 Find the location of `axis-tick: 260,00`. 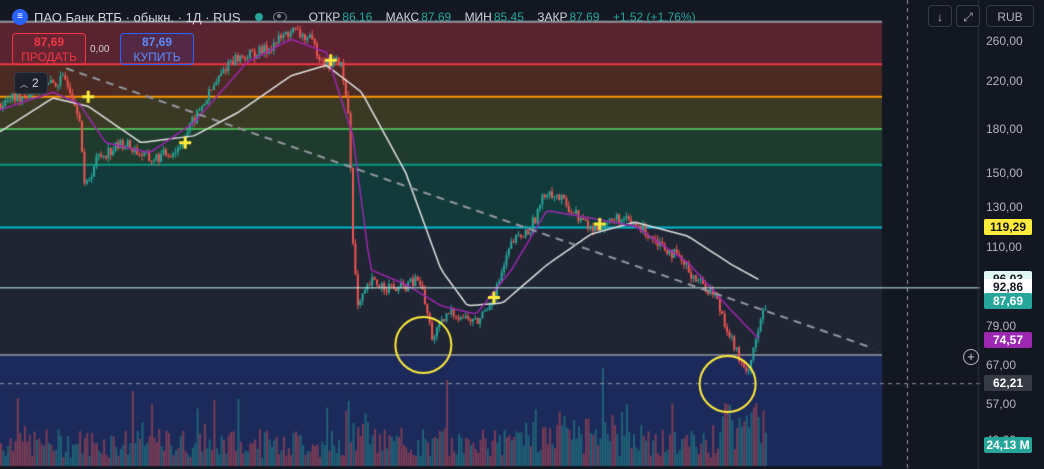

axis-tick: 260,00 is located at coordinates (1004, 41).